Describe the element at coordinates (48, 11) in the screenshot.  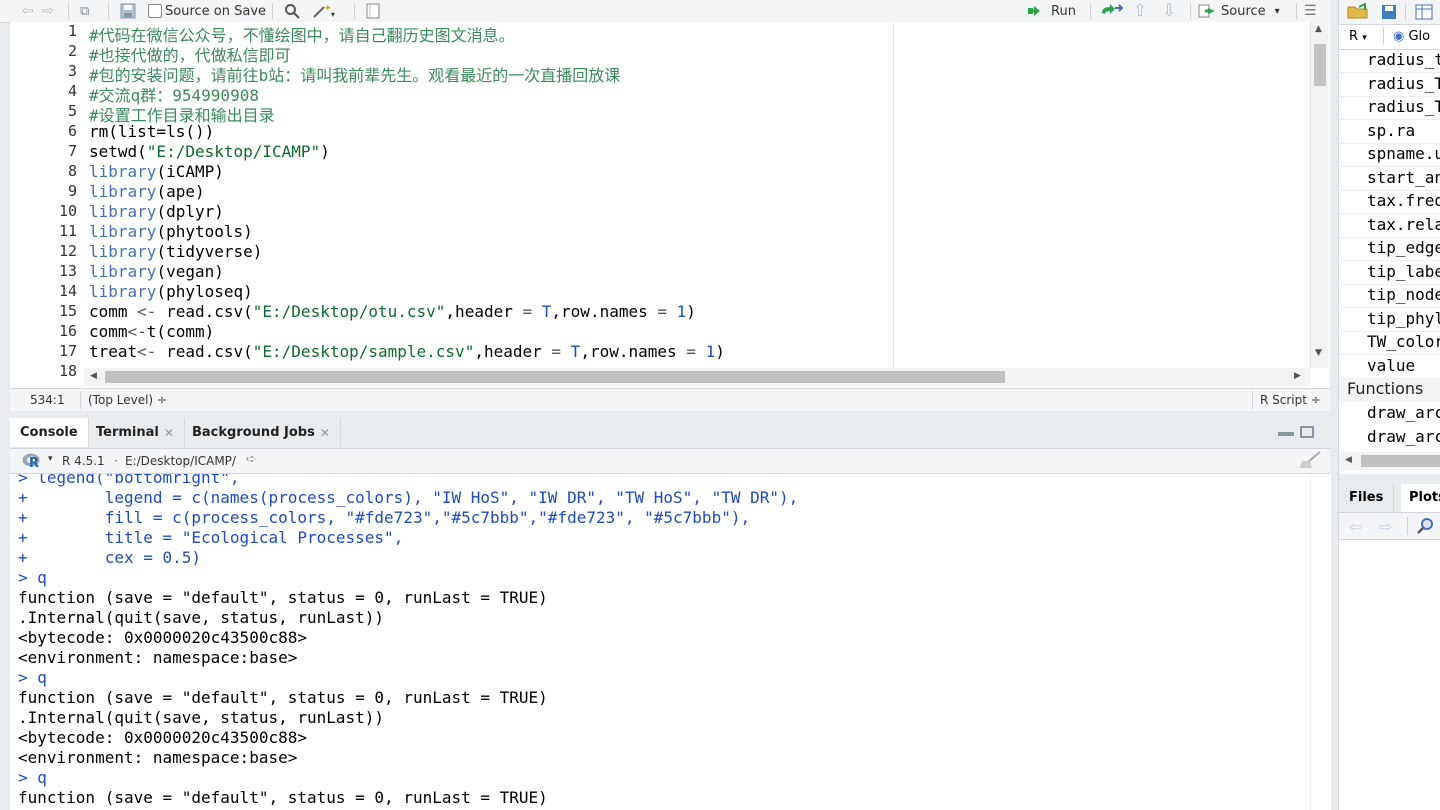
I see `forward-arrow-icon: ⇨` at that location.